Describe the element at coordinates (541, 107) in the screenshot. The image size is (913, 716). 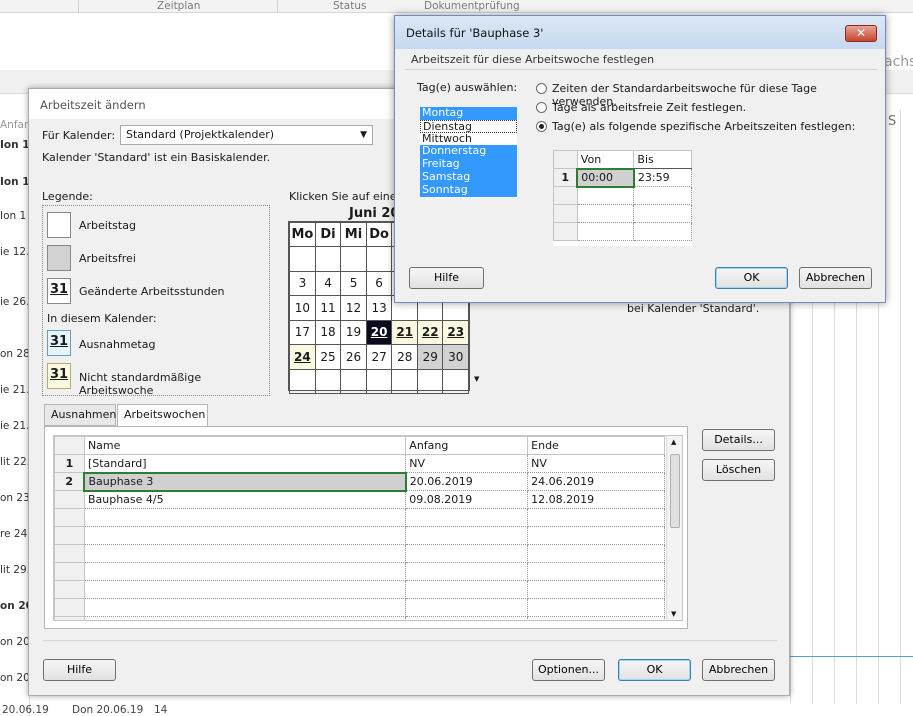
I see `radio-nonworking` at that location.